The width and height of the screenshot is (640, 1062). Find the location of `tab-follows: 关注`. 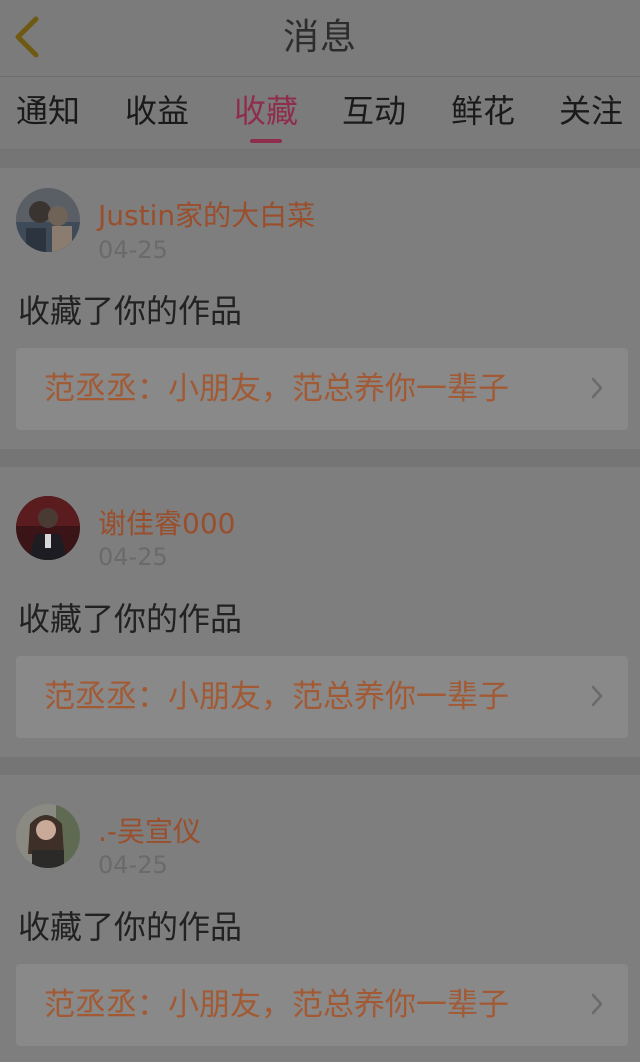

tab-follows: 关注 is located at coordinates (591, 113).